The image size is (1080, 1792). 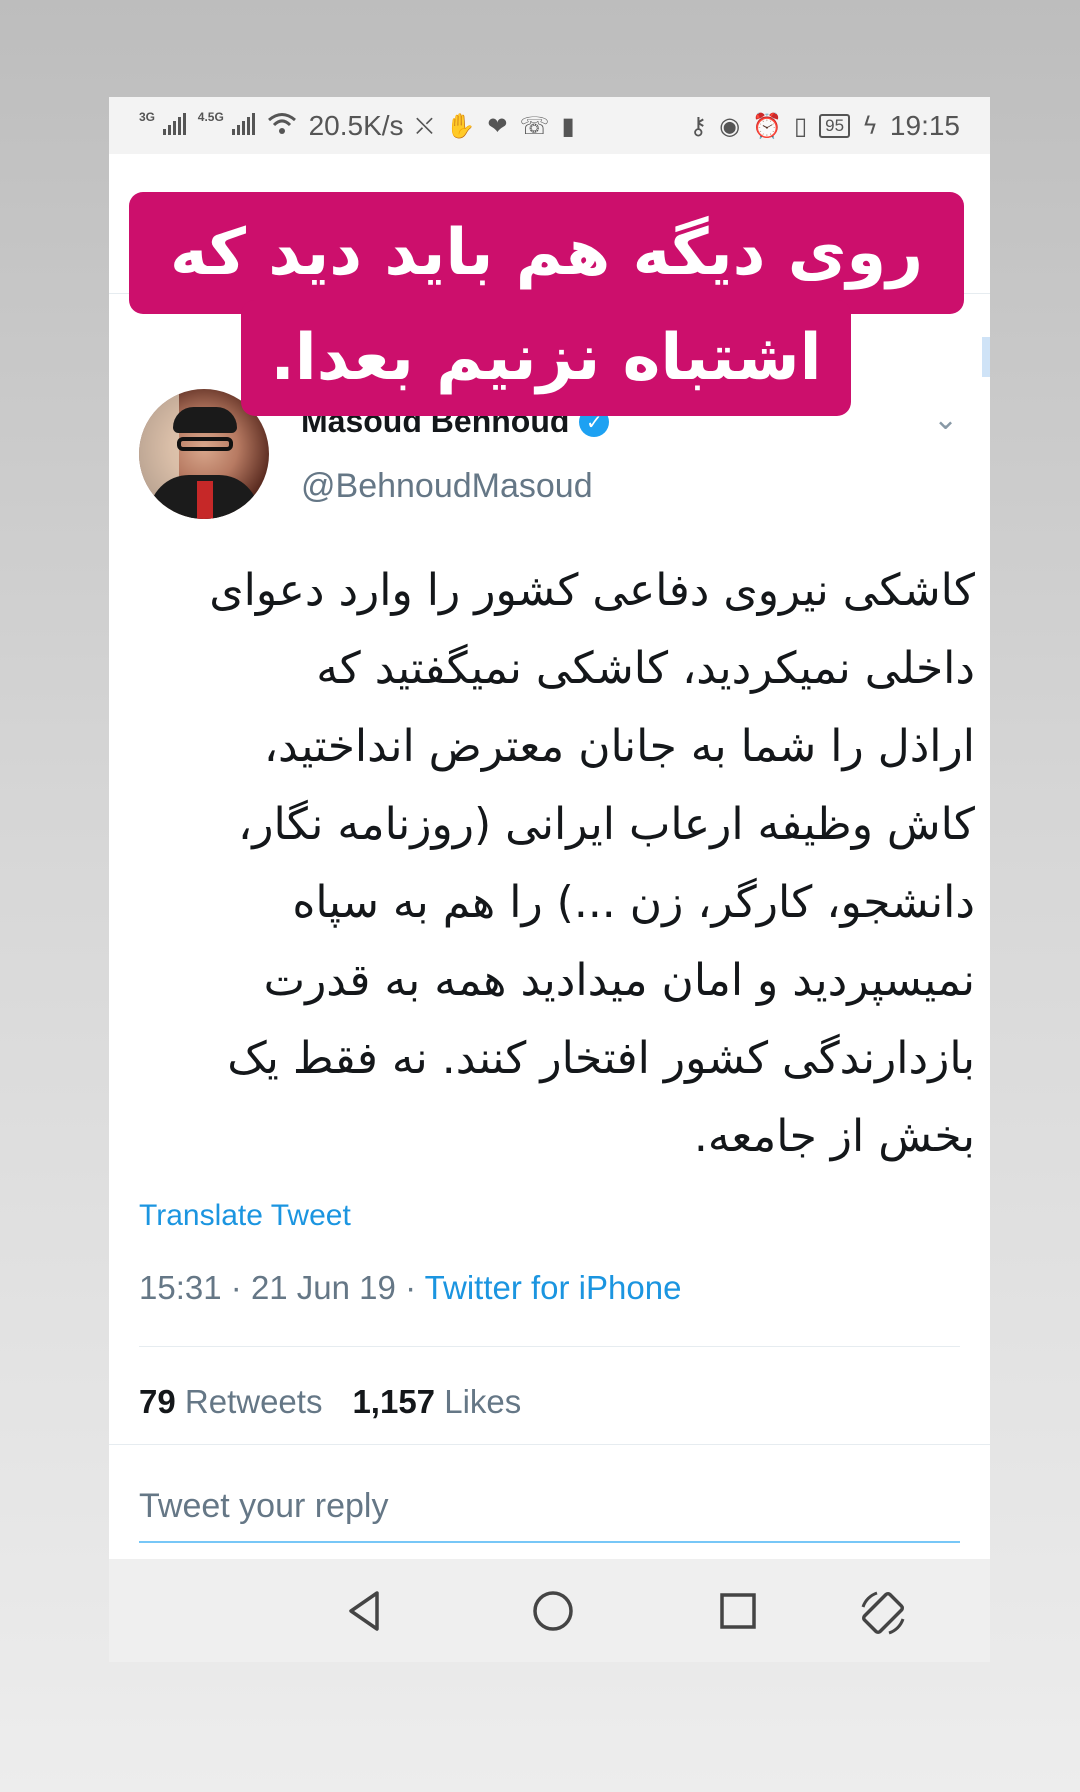 I want to click on user-handle: @BehnoudMasoud, so click(x=447, y=486).